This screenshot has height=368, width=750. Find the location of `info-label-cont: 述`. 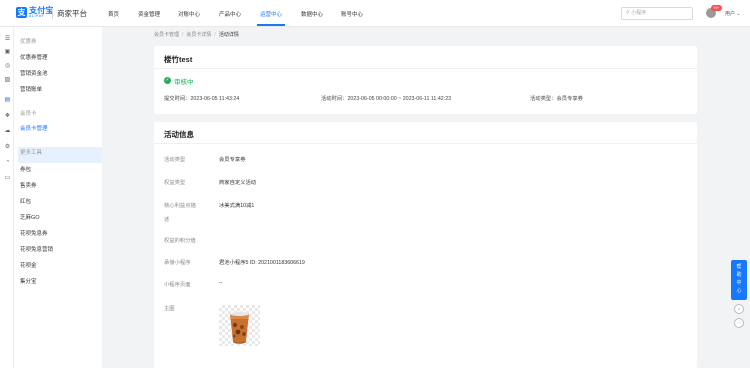

info-label-cont: 述 is located at coordinates (167, 220).